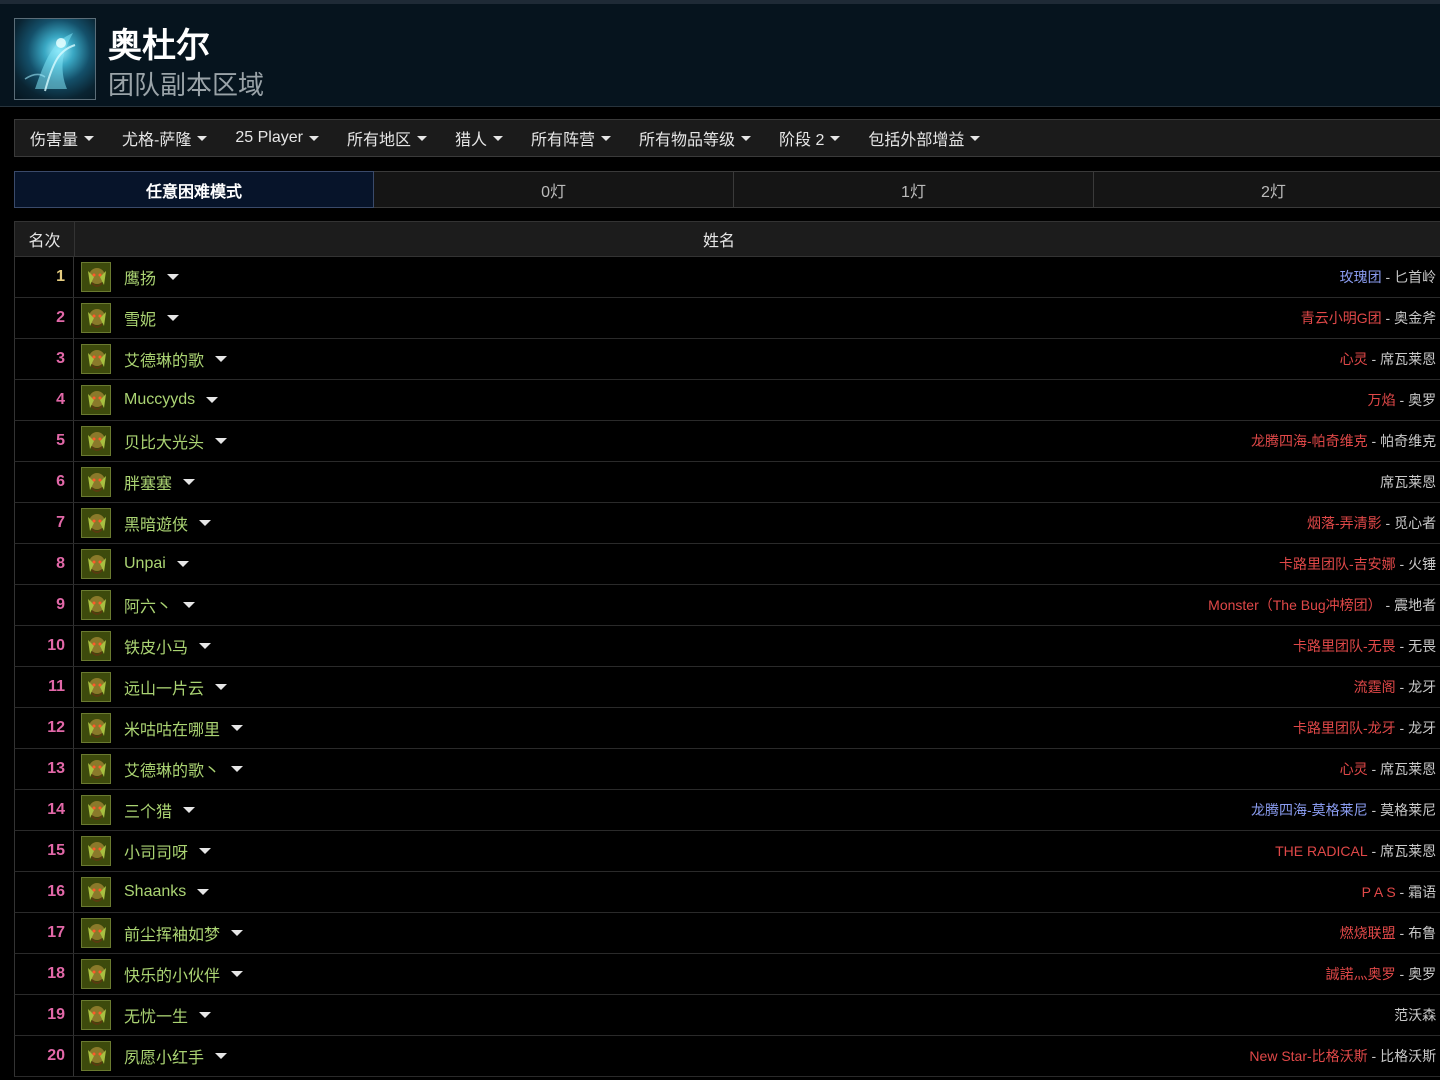  Describe the element at coordinates (156, 1015) in the screenshot. I see `player-name-link: 无忧一生` at that location.